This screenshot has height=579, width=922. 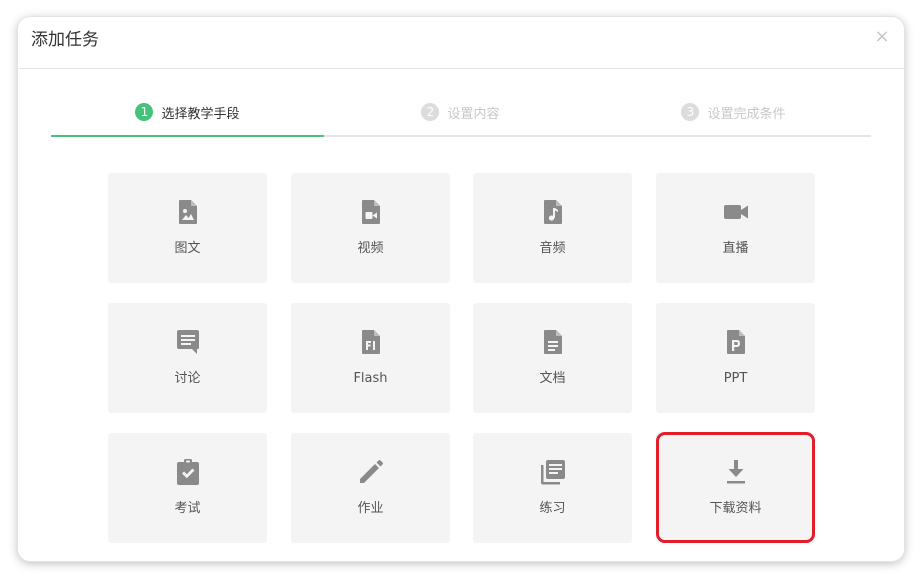 What do you see at coordinates (735, 358) in the screenshot?
I see `tile-ppt: PPT` at bounding box center [735, 358].